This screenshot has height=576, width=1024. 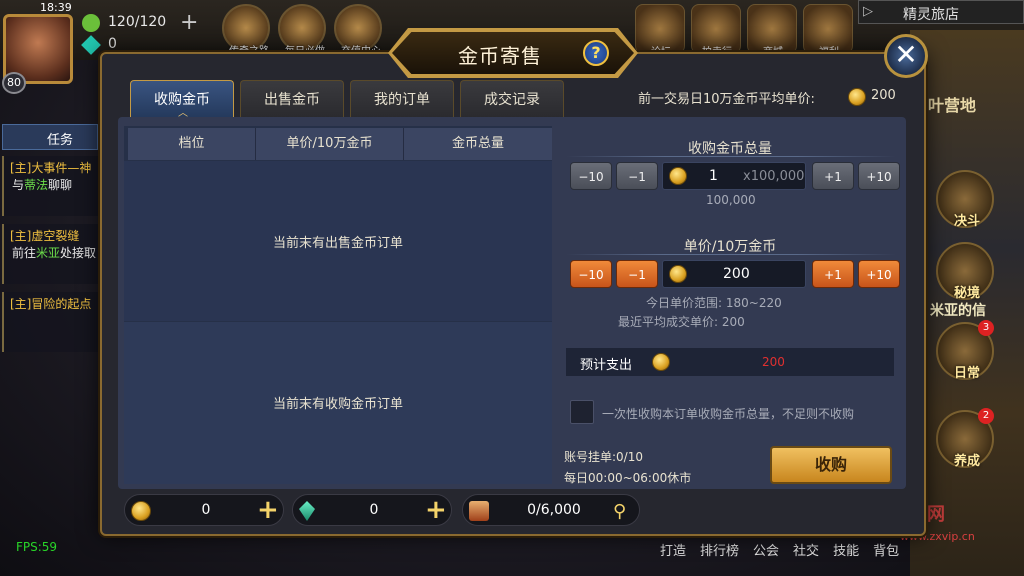 What do you see at coordinates (78, 253) in the screenshot?
I see `quest-desc-suffix: 处接取` at bounding box center [78, 253].